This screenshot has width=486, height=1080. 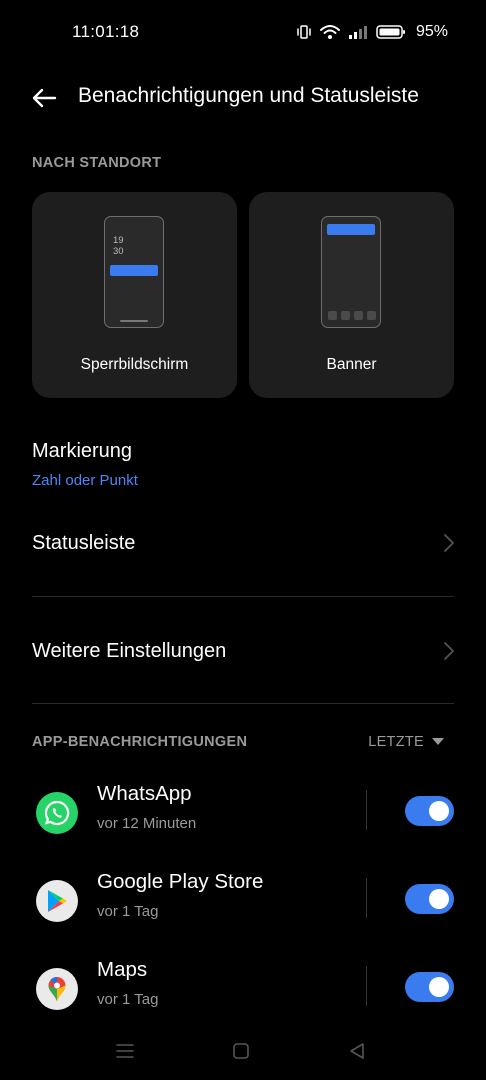 I want to click on banner-preview, so click(x=351, y=272).